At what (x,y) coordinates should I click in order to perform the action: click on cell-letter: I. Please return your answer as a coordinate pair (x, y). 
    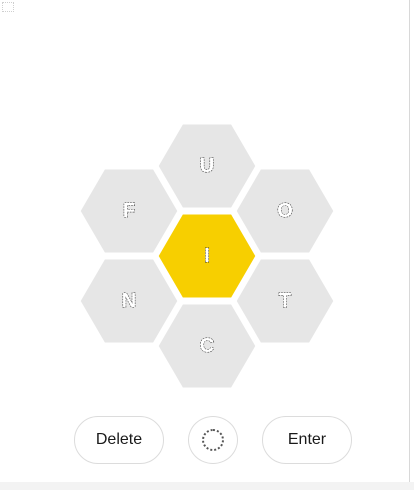
    Looking at the image, I should click on (207, 256).